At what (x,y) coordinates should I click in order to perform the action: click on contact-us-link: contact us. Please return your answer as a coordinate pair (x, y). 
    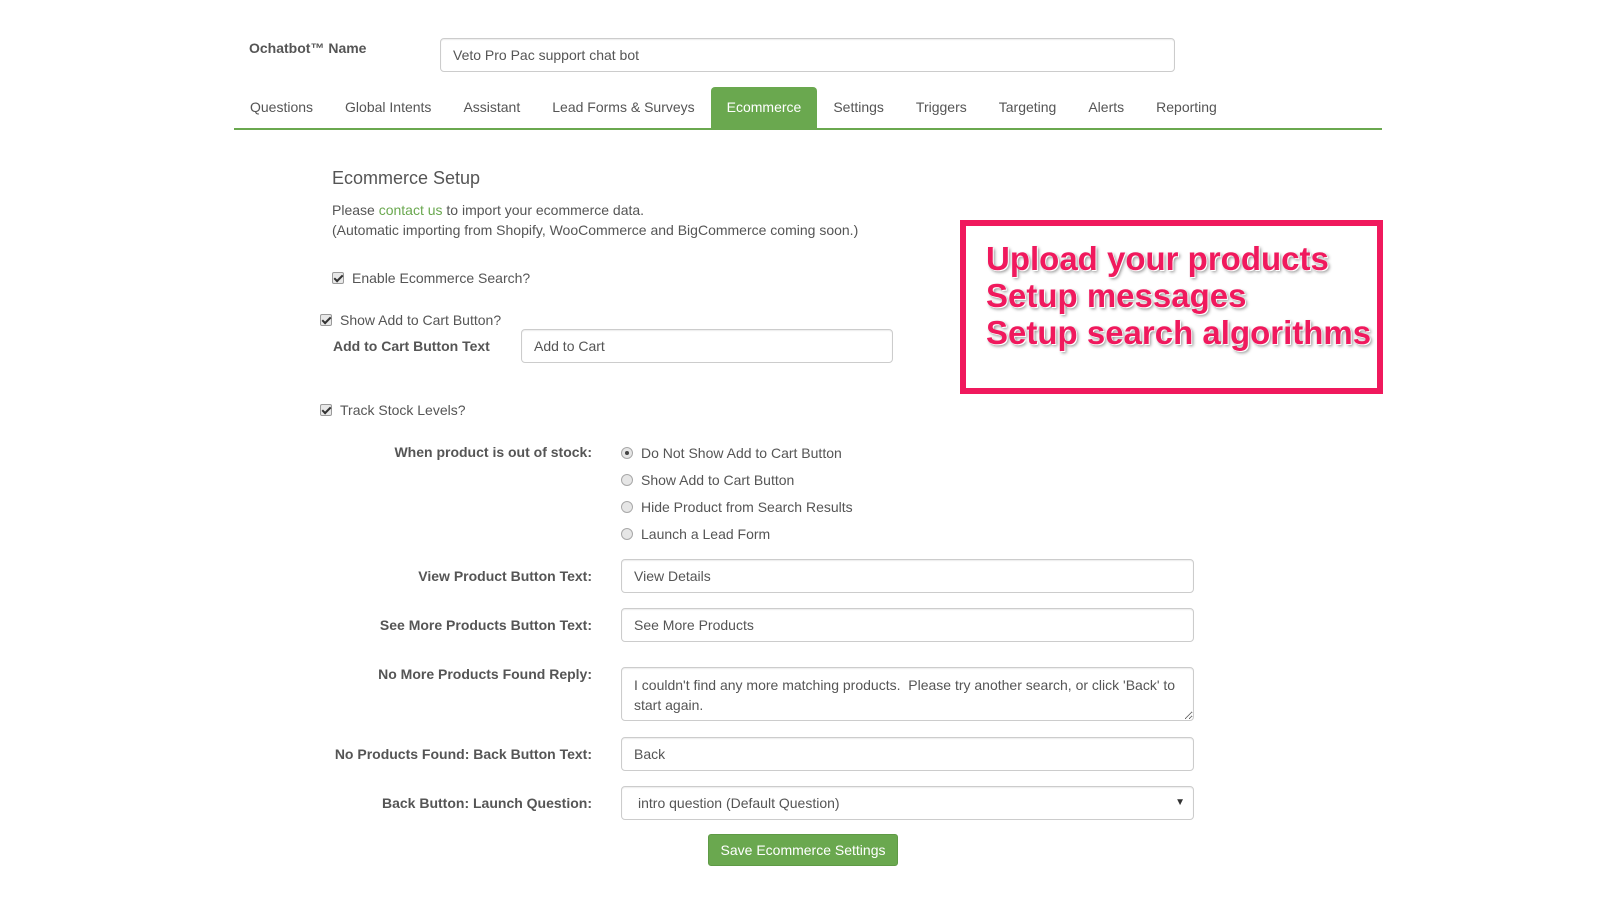
    Looking at the image, I should click on (411, 210).